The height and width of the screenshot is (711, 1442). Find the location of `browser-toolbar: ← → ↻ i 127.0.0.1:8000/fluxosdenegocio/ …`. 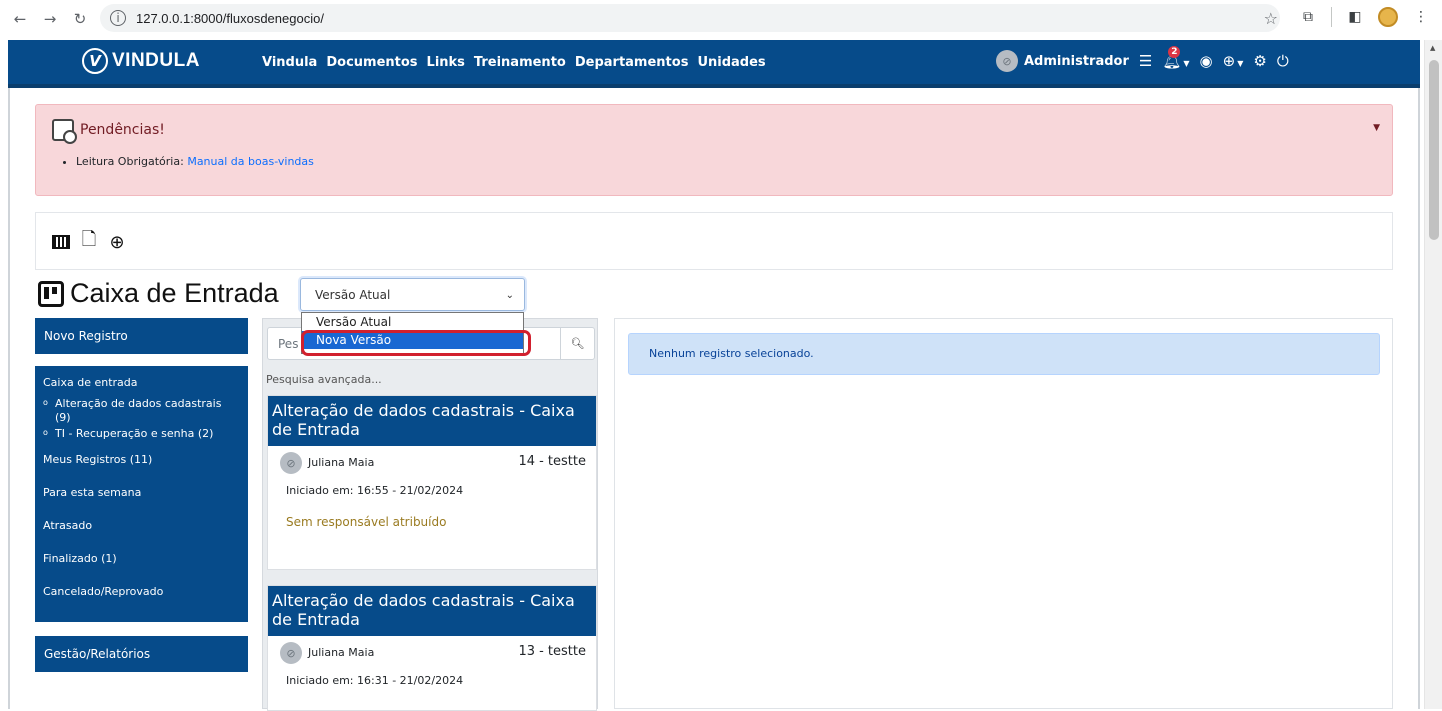

browser-toolbar: ← → ↻ i 127.0.0.1:8000/fluxosdenegocio/ … is located at coordinates (721, 19).